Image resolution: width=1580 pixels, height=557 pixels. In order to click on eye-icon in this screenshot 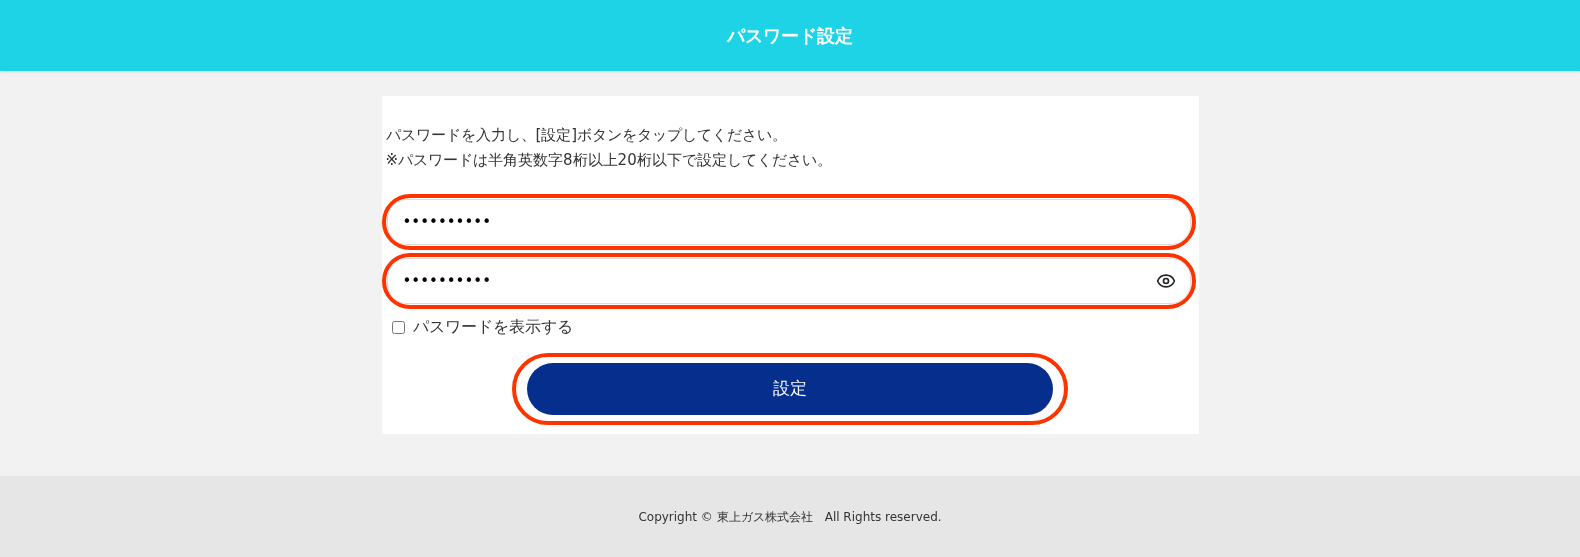, I will do `click(1165, 281)`.